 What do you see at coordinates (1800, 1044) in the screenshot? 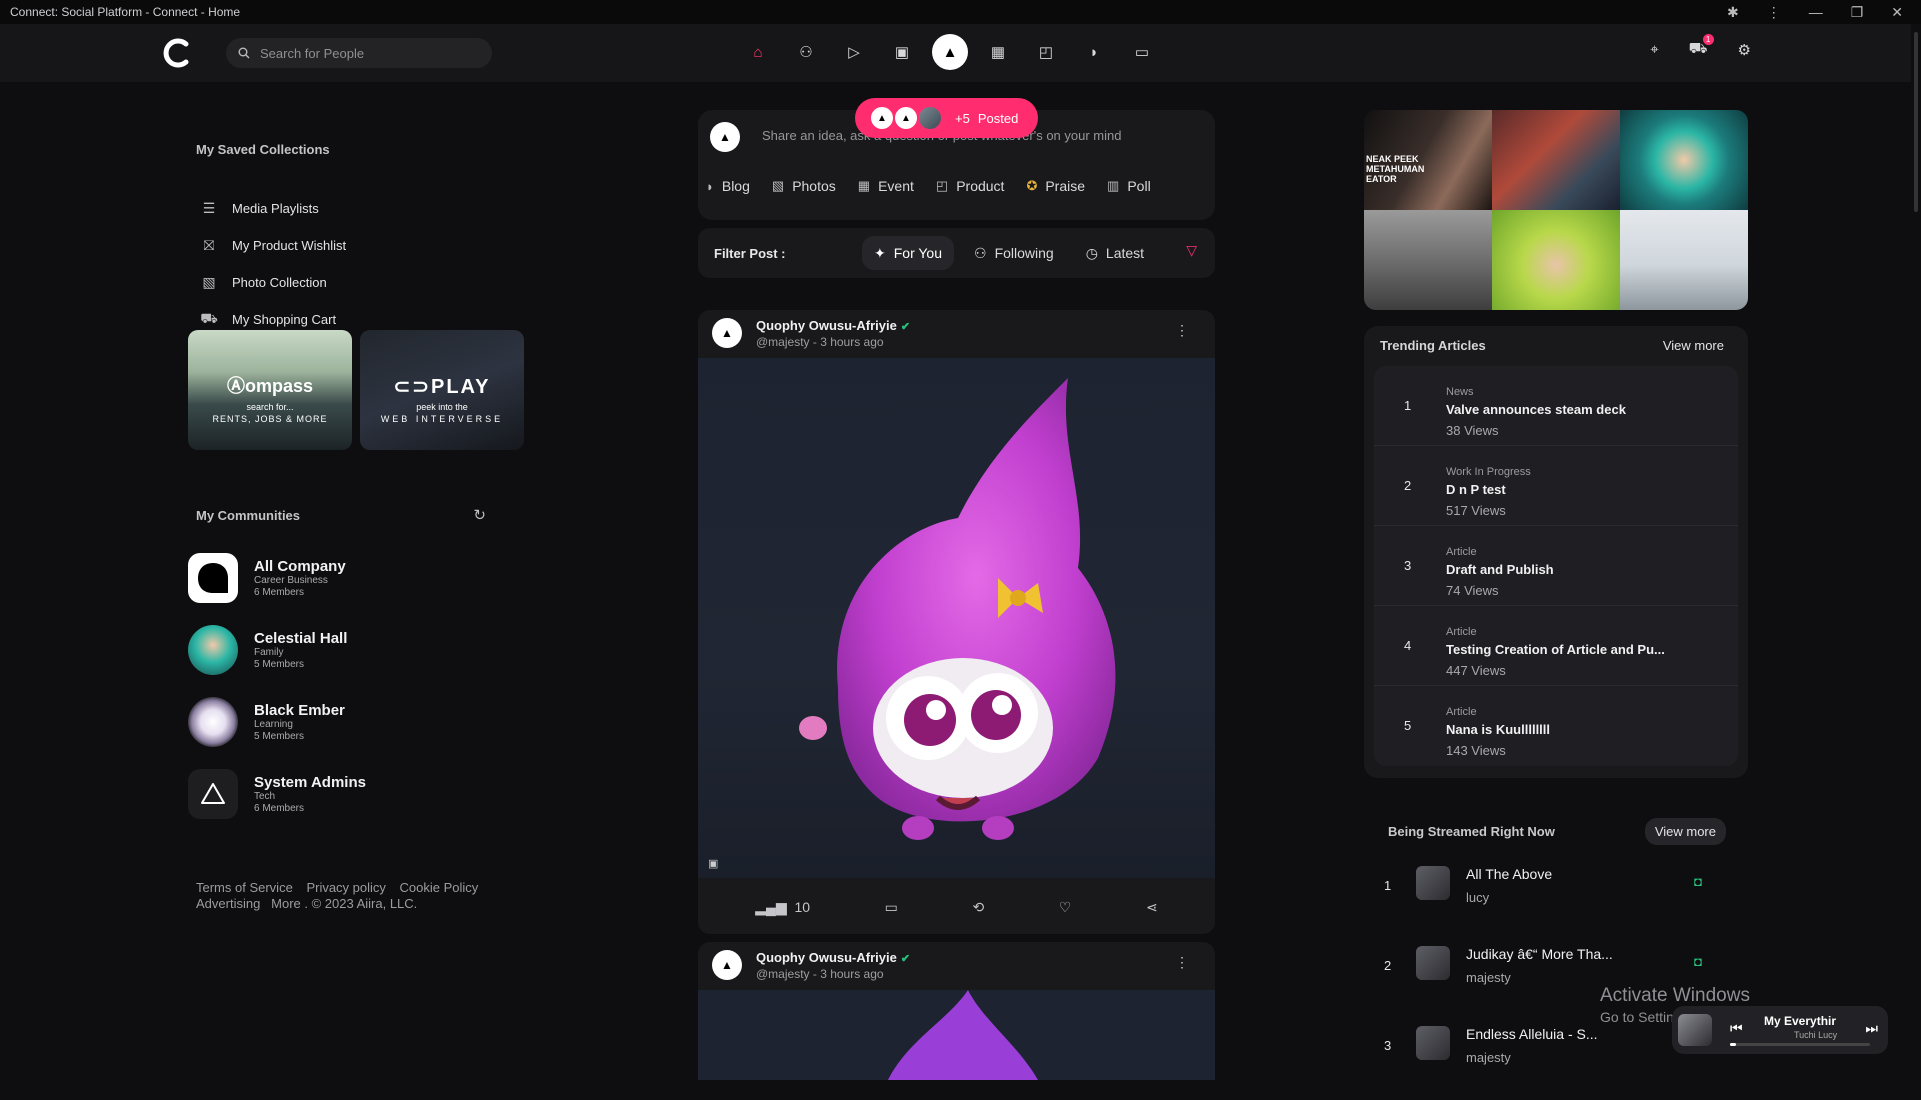
I see `player-progress` at bounding box center [1800, 1044].